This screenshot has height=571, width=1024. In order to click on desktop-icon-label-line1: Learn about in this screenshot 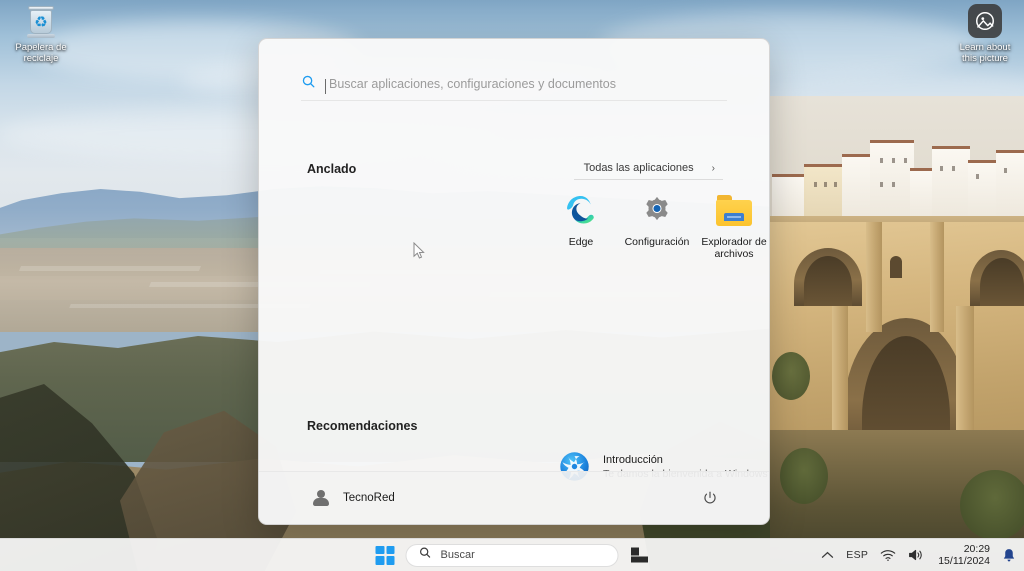, I will do `click(985, 47)`.